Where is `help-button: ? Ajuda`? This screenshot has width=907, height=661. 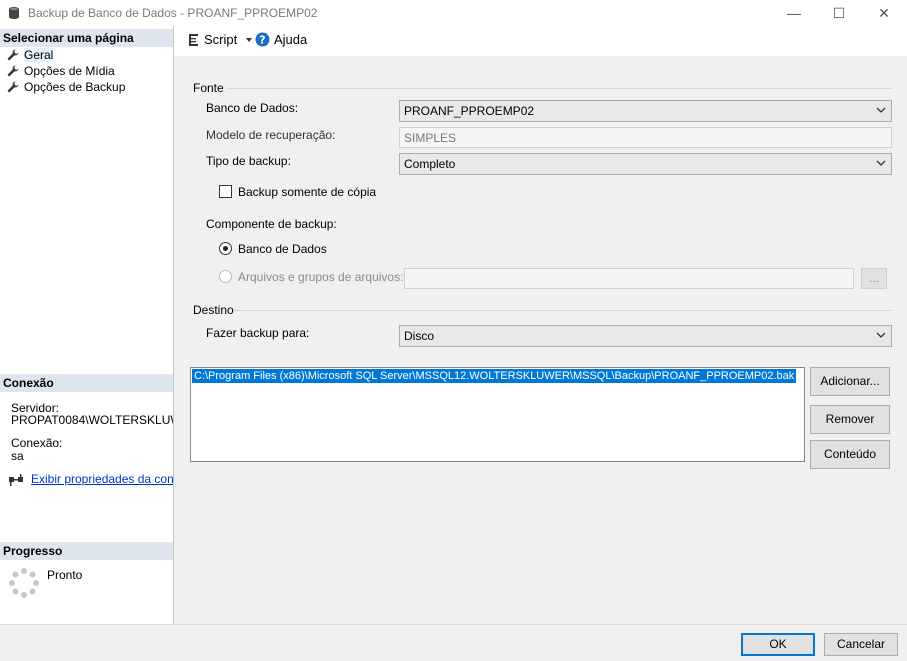 help-button: ? Ajuda is located at coordinates (281, 39).